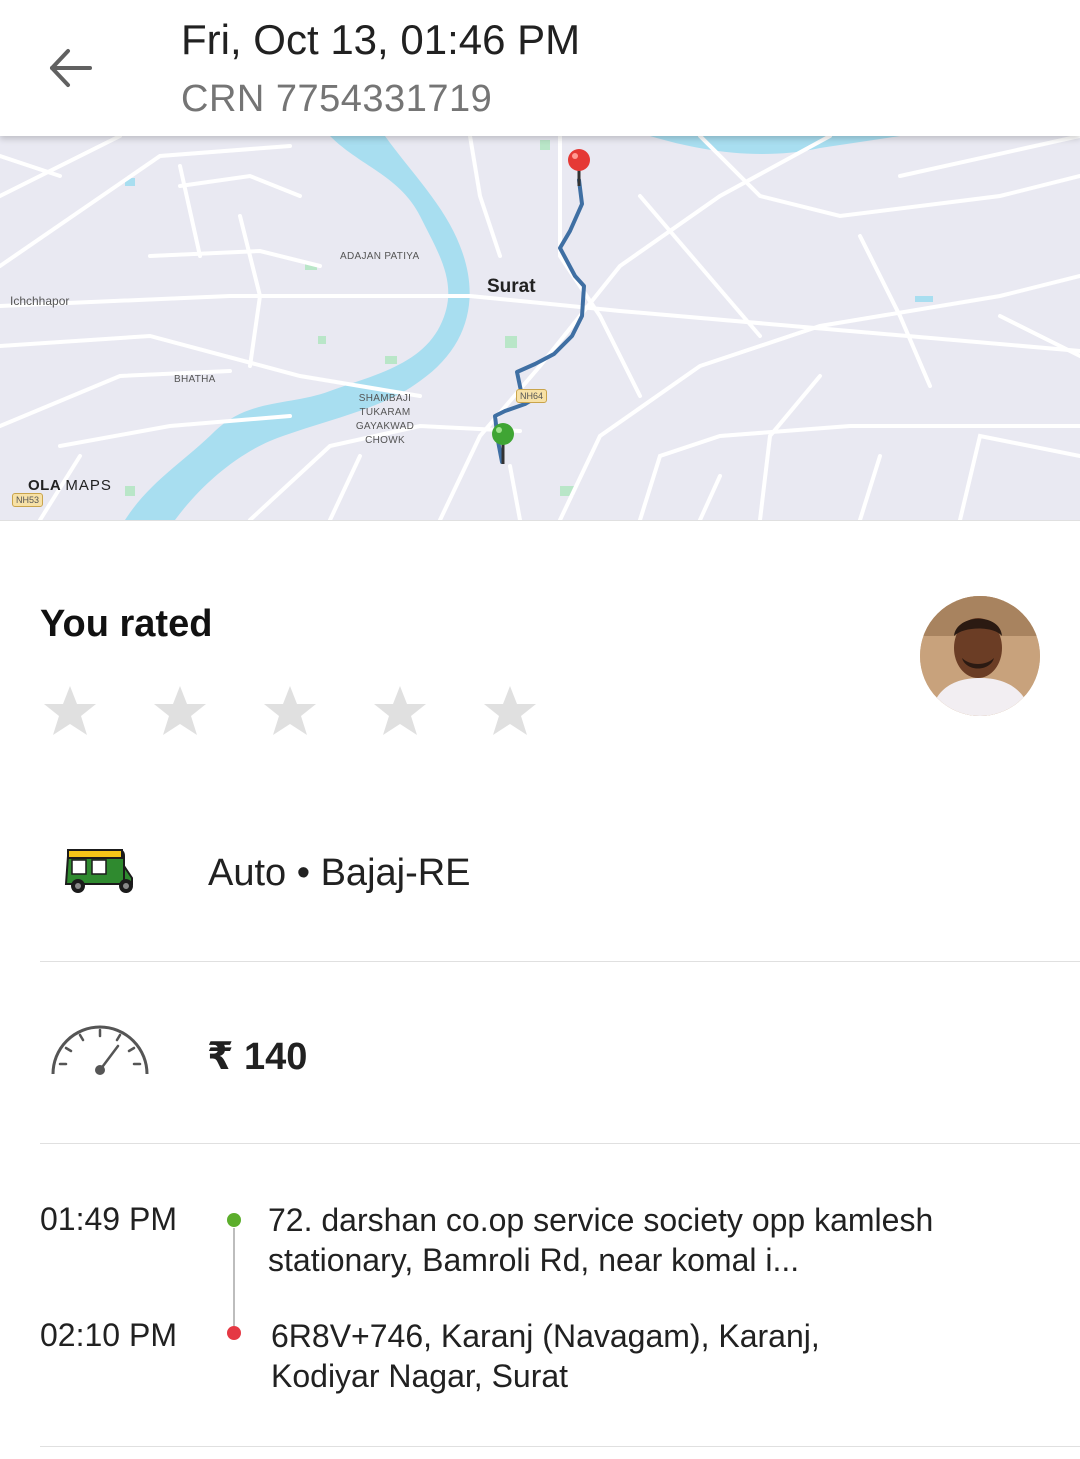  Describe the element at coordinates (100, 1050) in the screenshot. I see `meter-icon` at that location.